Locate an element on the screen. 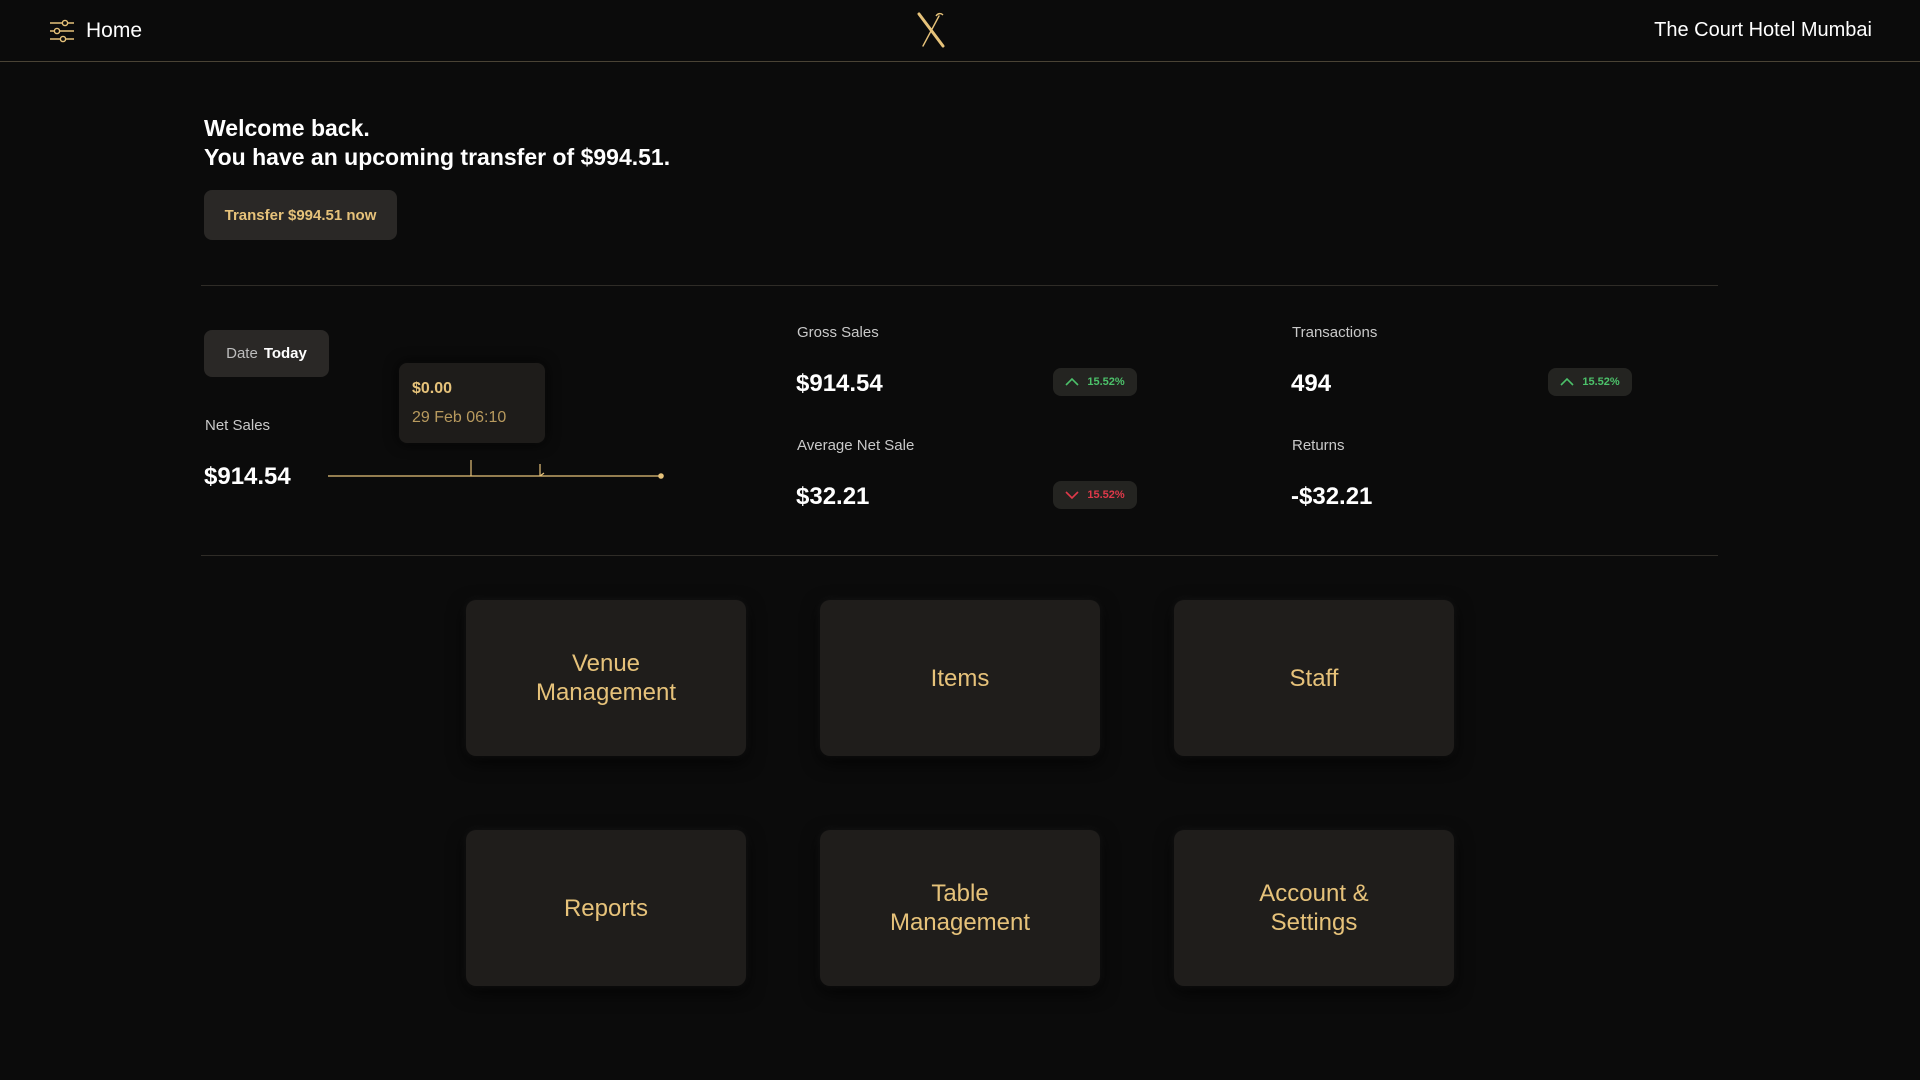 The height and width of the screenshot is (1080, 1920). tile-venue-management: Venue Management is located at coordinates (606, 678).